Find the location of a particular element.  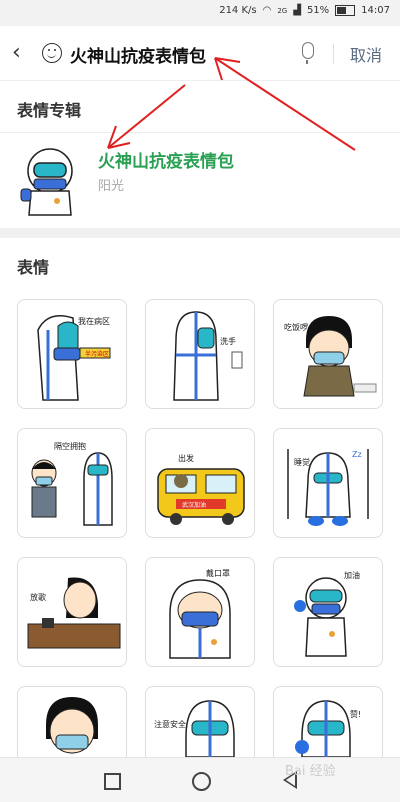

sticker-tile: 半污染区 我在病区 is located at coordinates (72, 354).